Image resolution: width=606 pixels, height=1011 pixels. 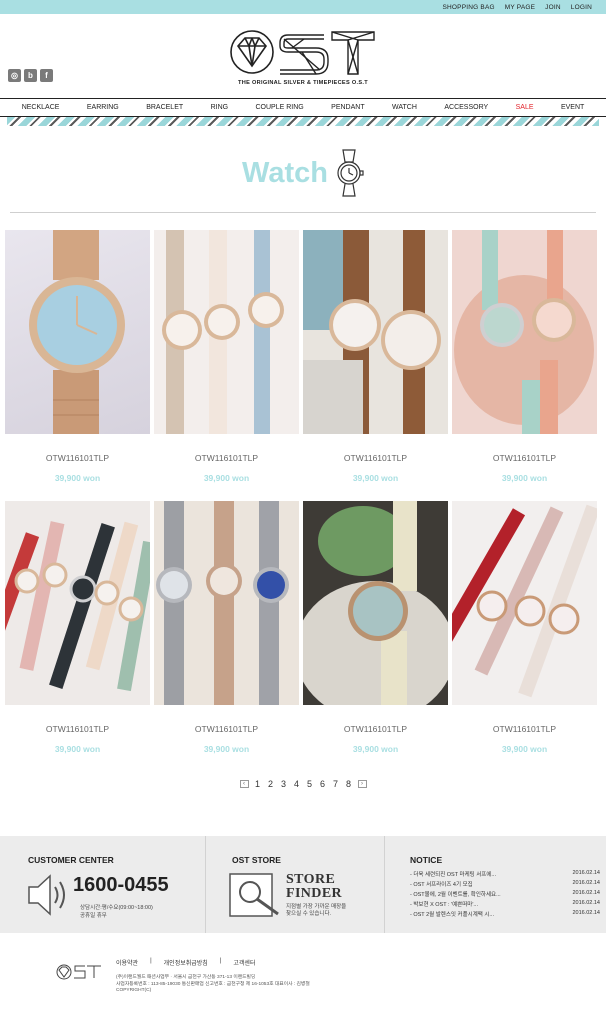 I want to click on page-link: 8, so click(x=349, y=784).